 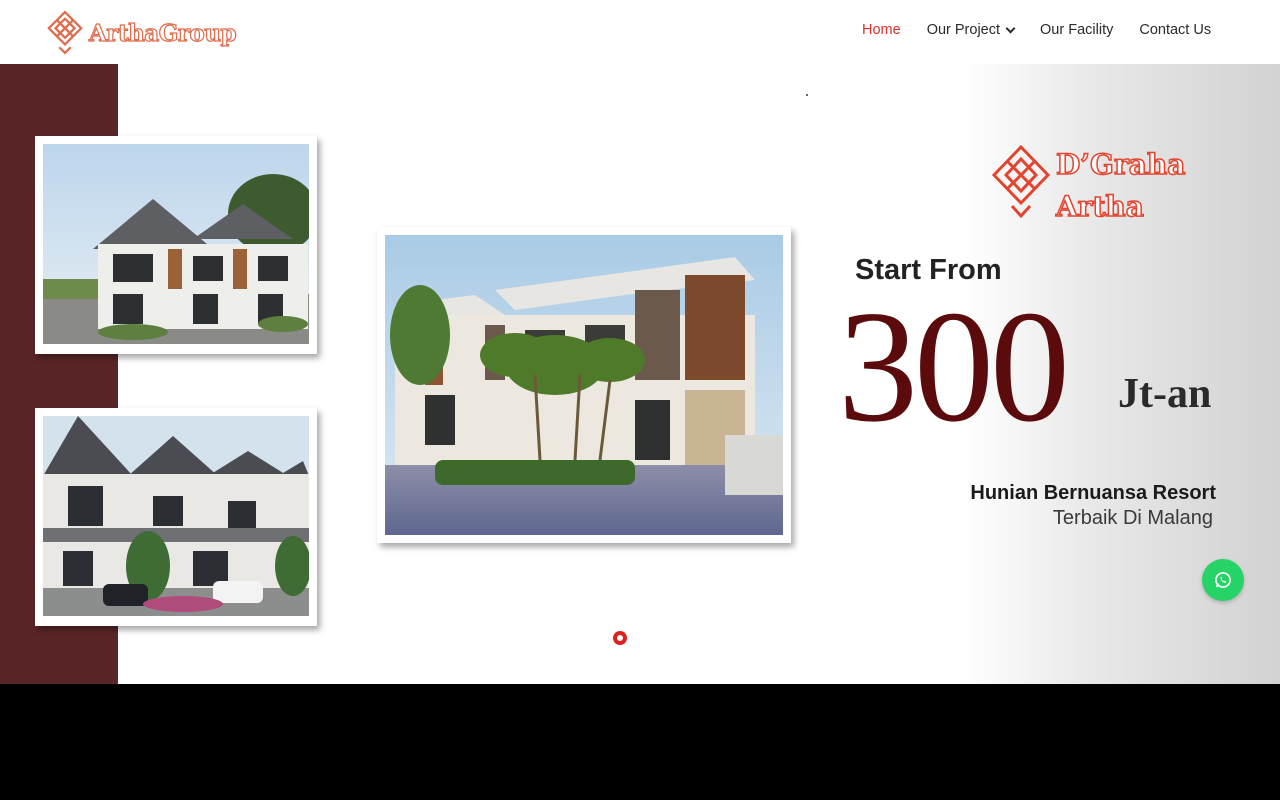 I want to click on site-logo: ArthaGroup, so click(x=141, y=33).